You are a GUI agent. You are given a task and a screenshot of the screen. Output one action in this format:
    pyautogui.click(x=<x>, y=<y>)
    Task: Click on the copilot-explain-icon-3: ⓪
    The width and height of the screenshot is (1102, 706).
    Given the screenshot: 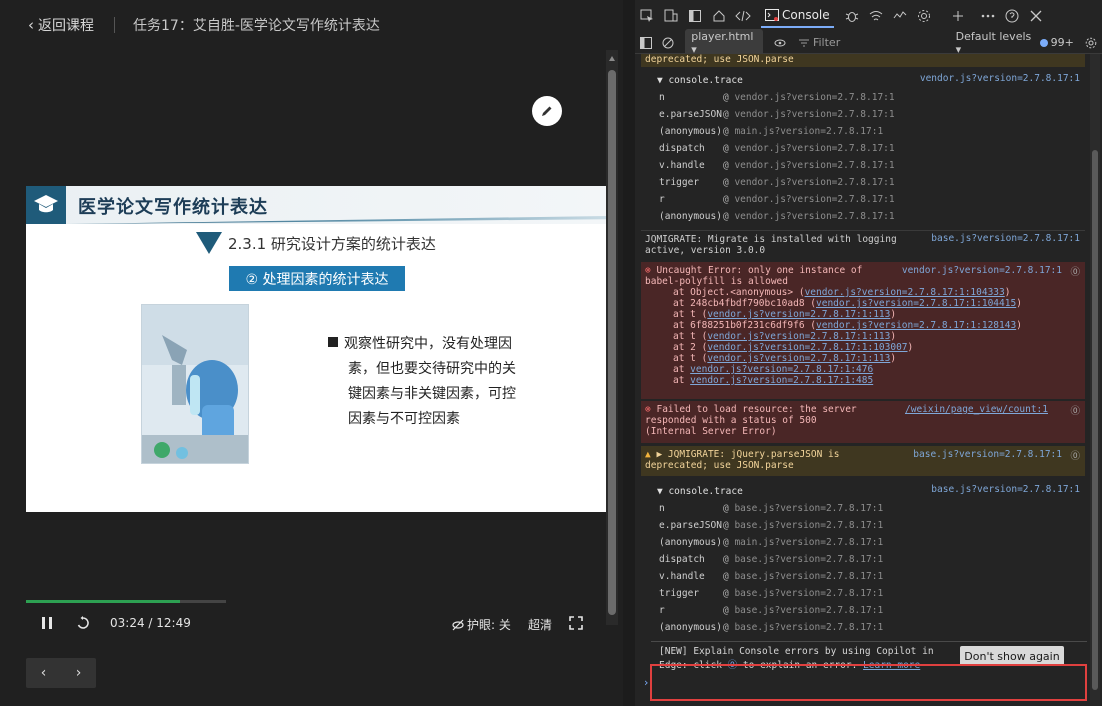 What is the action you would take?
    pyautogui.click(x=1075, y=455)
    